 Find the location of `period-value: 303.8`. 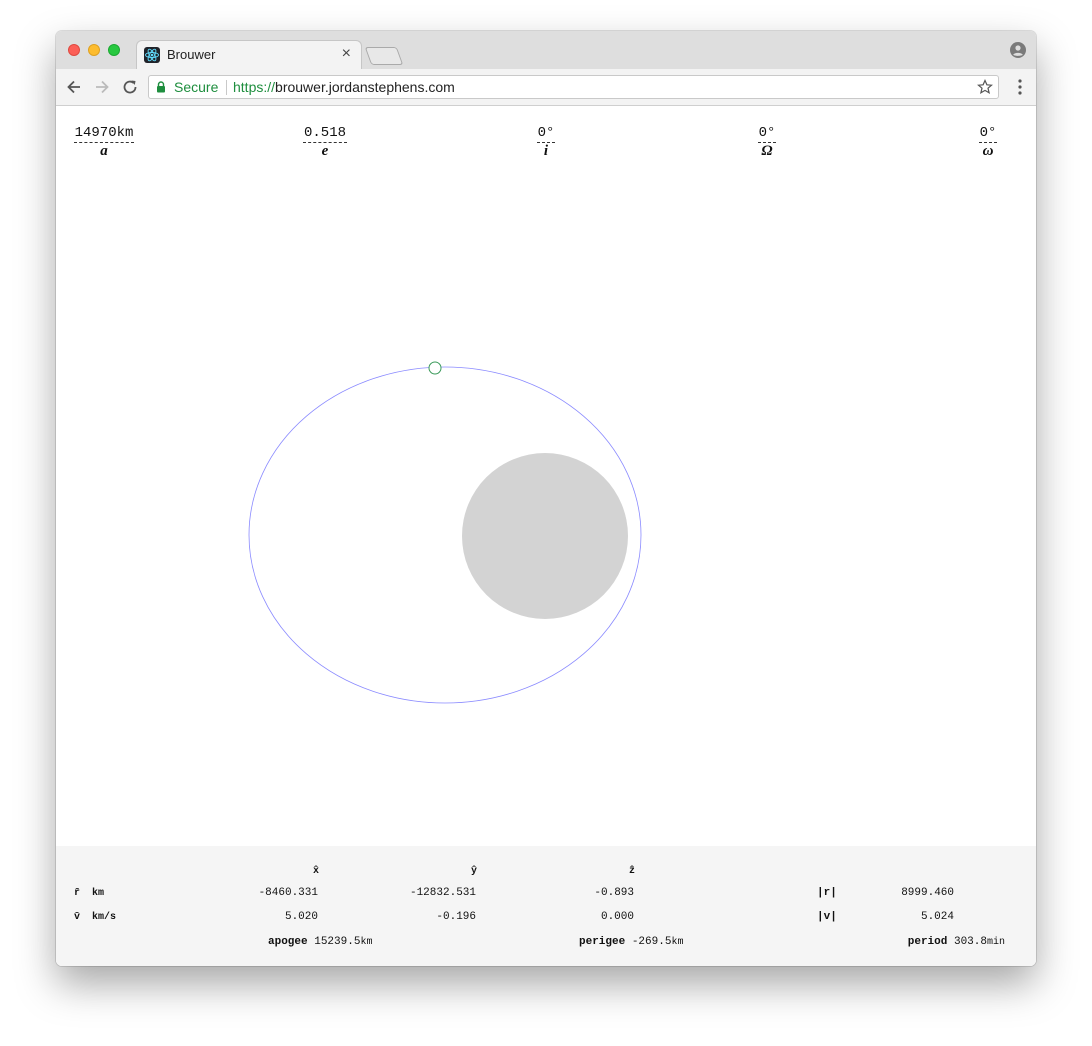

period-value: 303.8 is located at coordinates (970, 942).